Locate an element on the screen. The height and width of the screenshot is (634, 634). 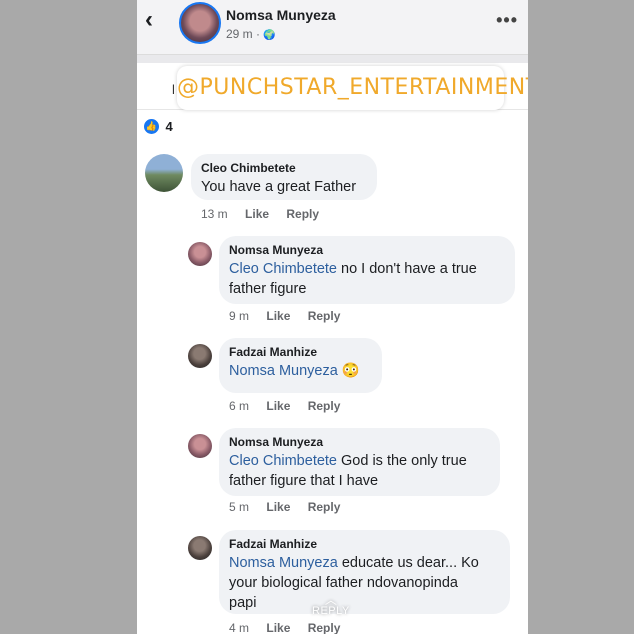
back-arrow-icon: ‹ is located at coordinates (149, 20).